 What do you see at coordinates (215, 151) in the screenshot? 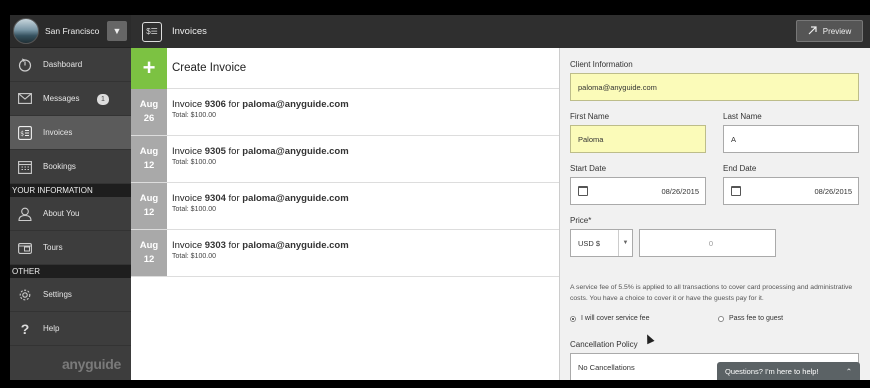
I see `invoice-number: 9305` at bounding box center [215, 151].